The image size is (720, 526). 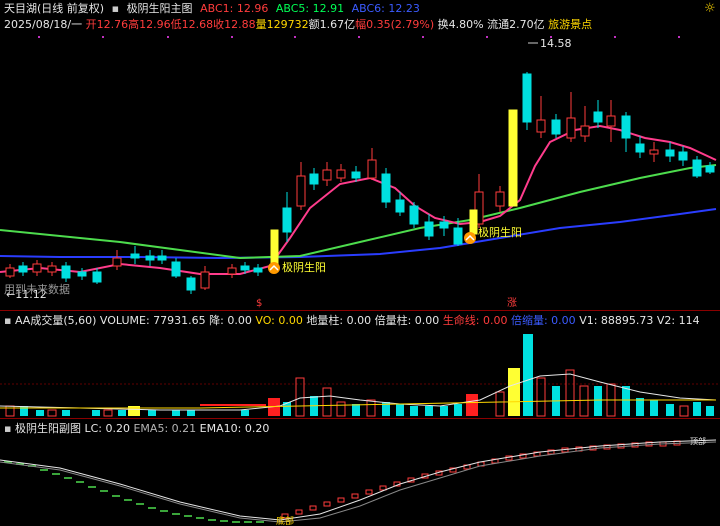 I want to click on abc5-value: ABC5: 12.91, so click(x=310, y=8).